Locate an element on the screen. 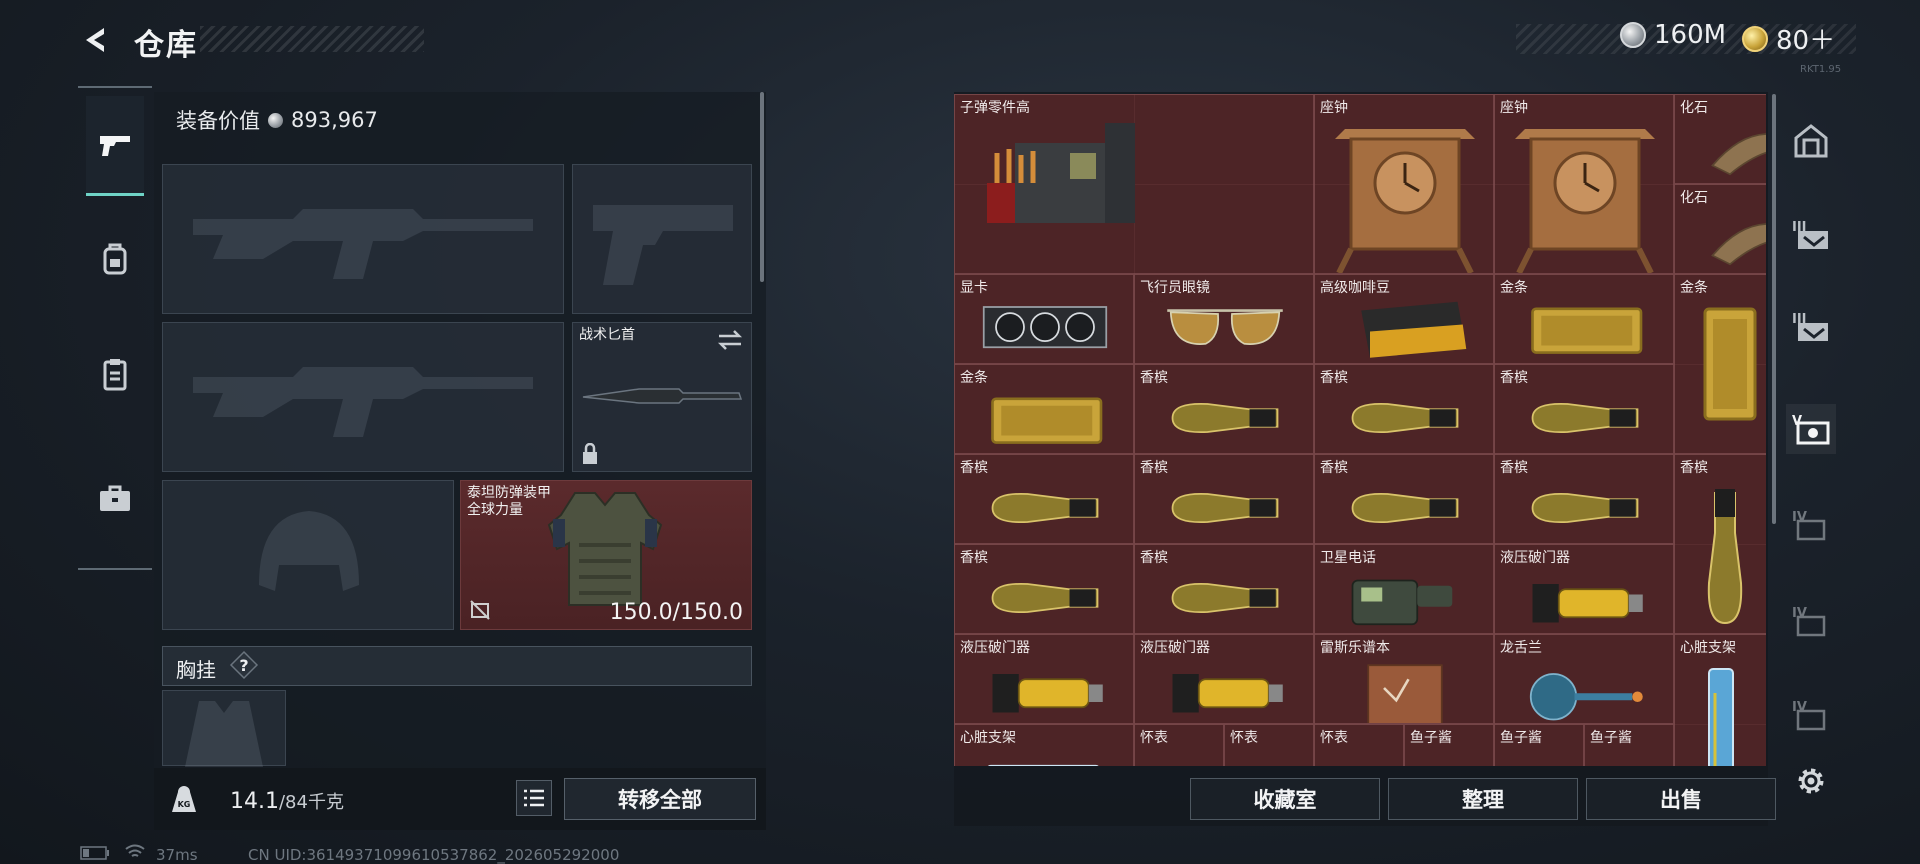 The height and width of the screenshot is (864, 1920). primary-weapon-slot is located at coordinates (363, 239).